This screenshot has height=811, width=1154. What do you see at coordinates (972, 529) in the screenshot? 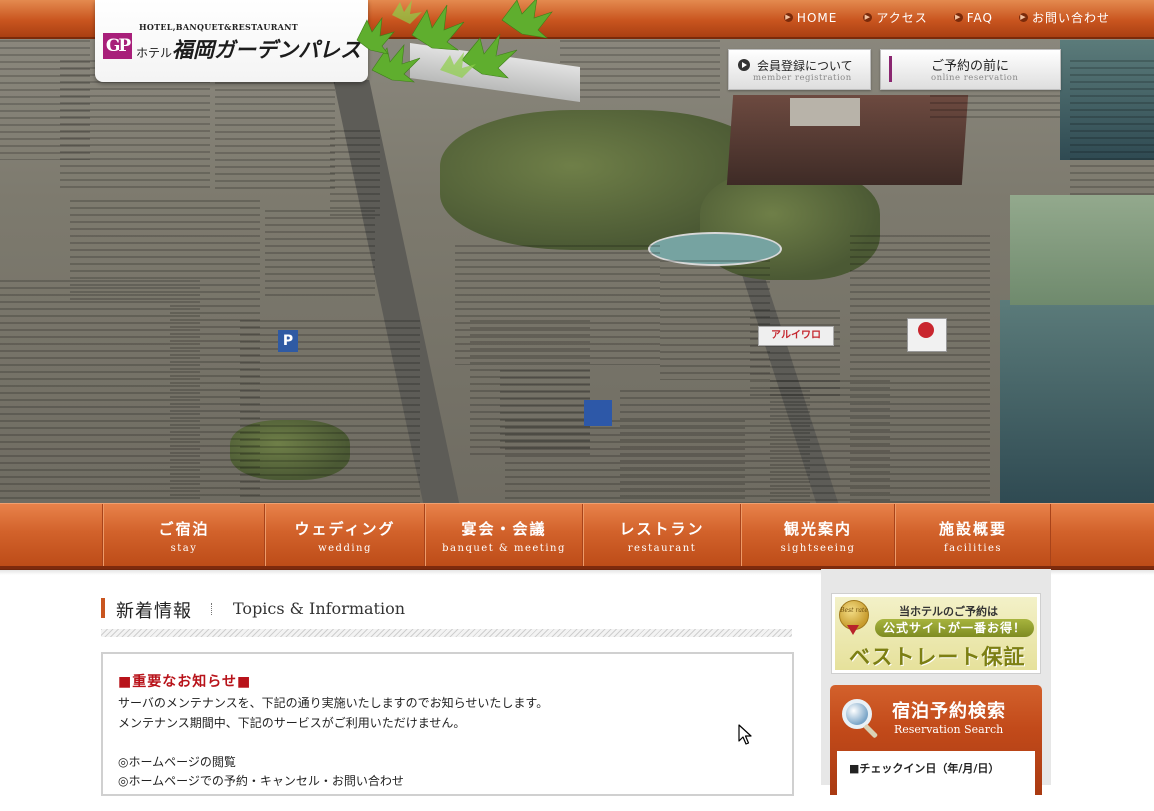
I see `main-nav-facilities-label: 施設概要` at bounding box center [972, 529].